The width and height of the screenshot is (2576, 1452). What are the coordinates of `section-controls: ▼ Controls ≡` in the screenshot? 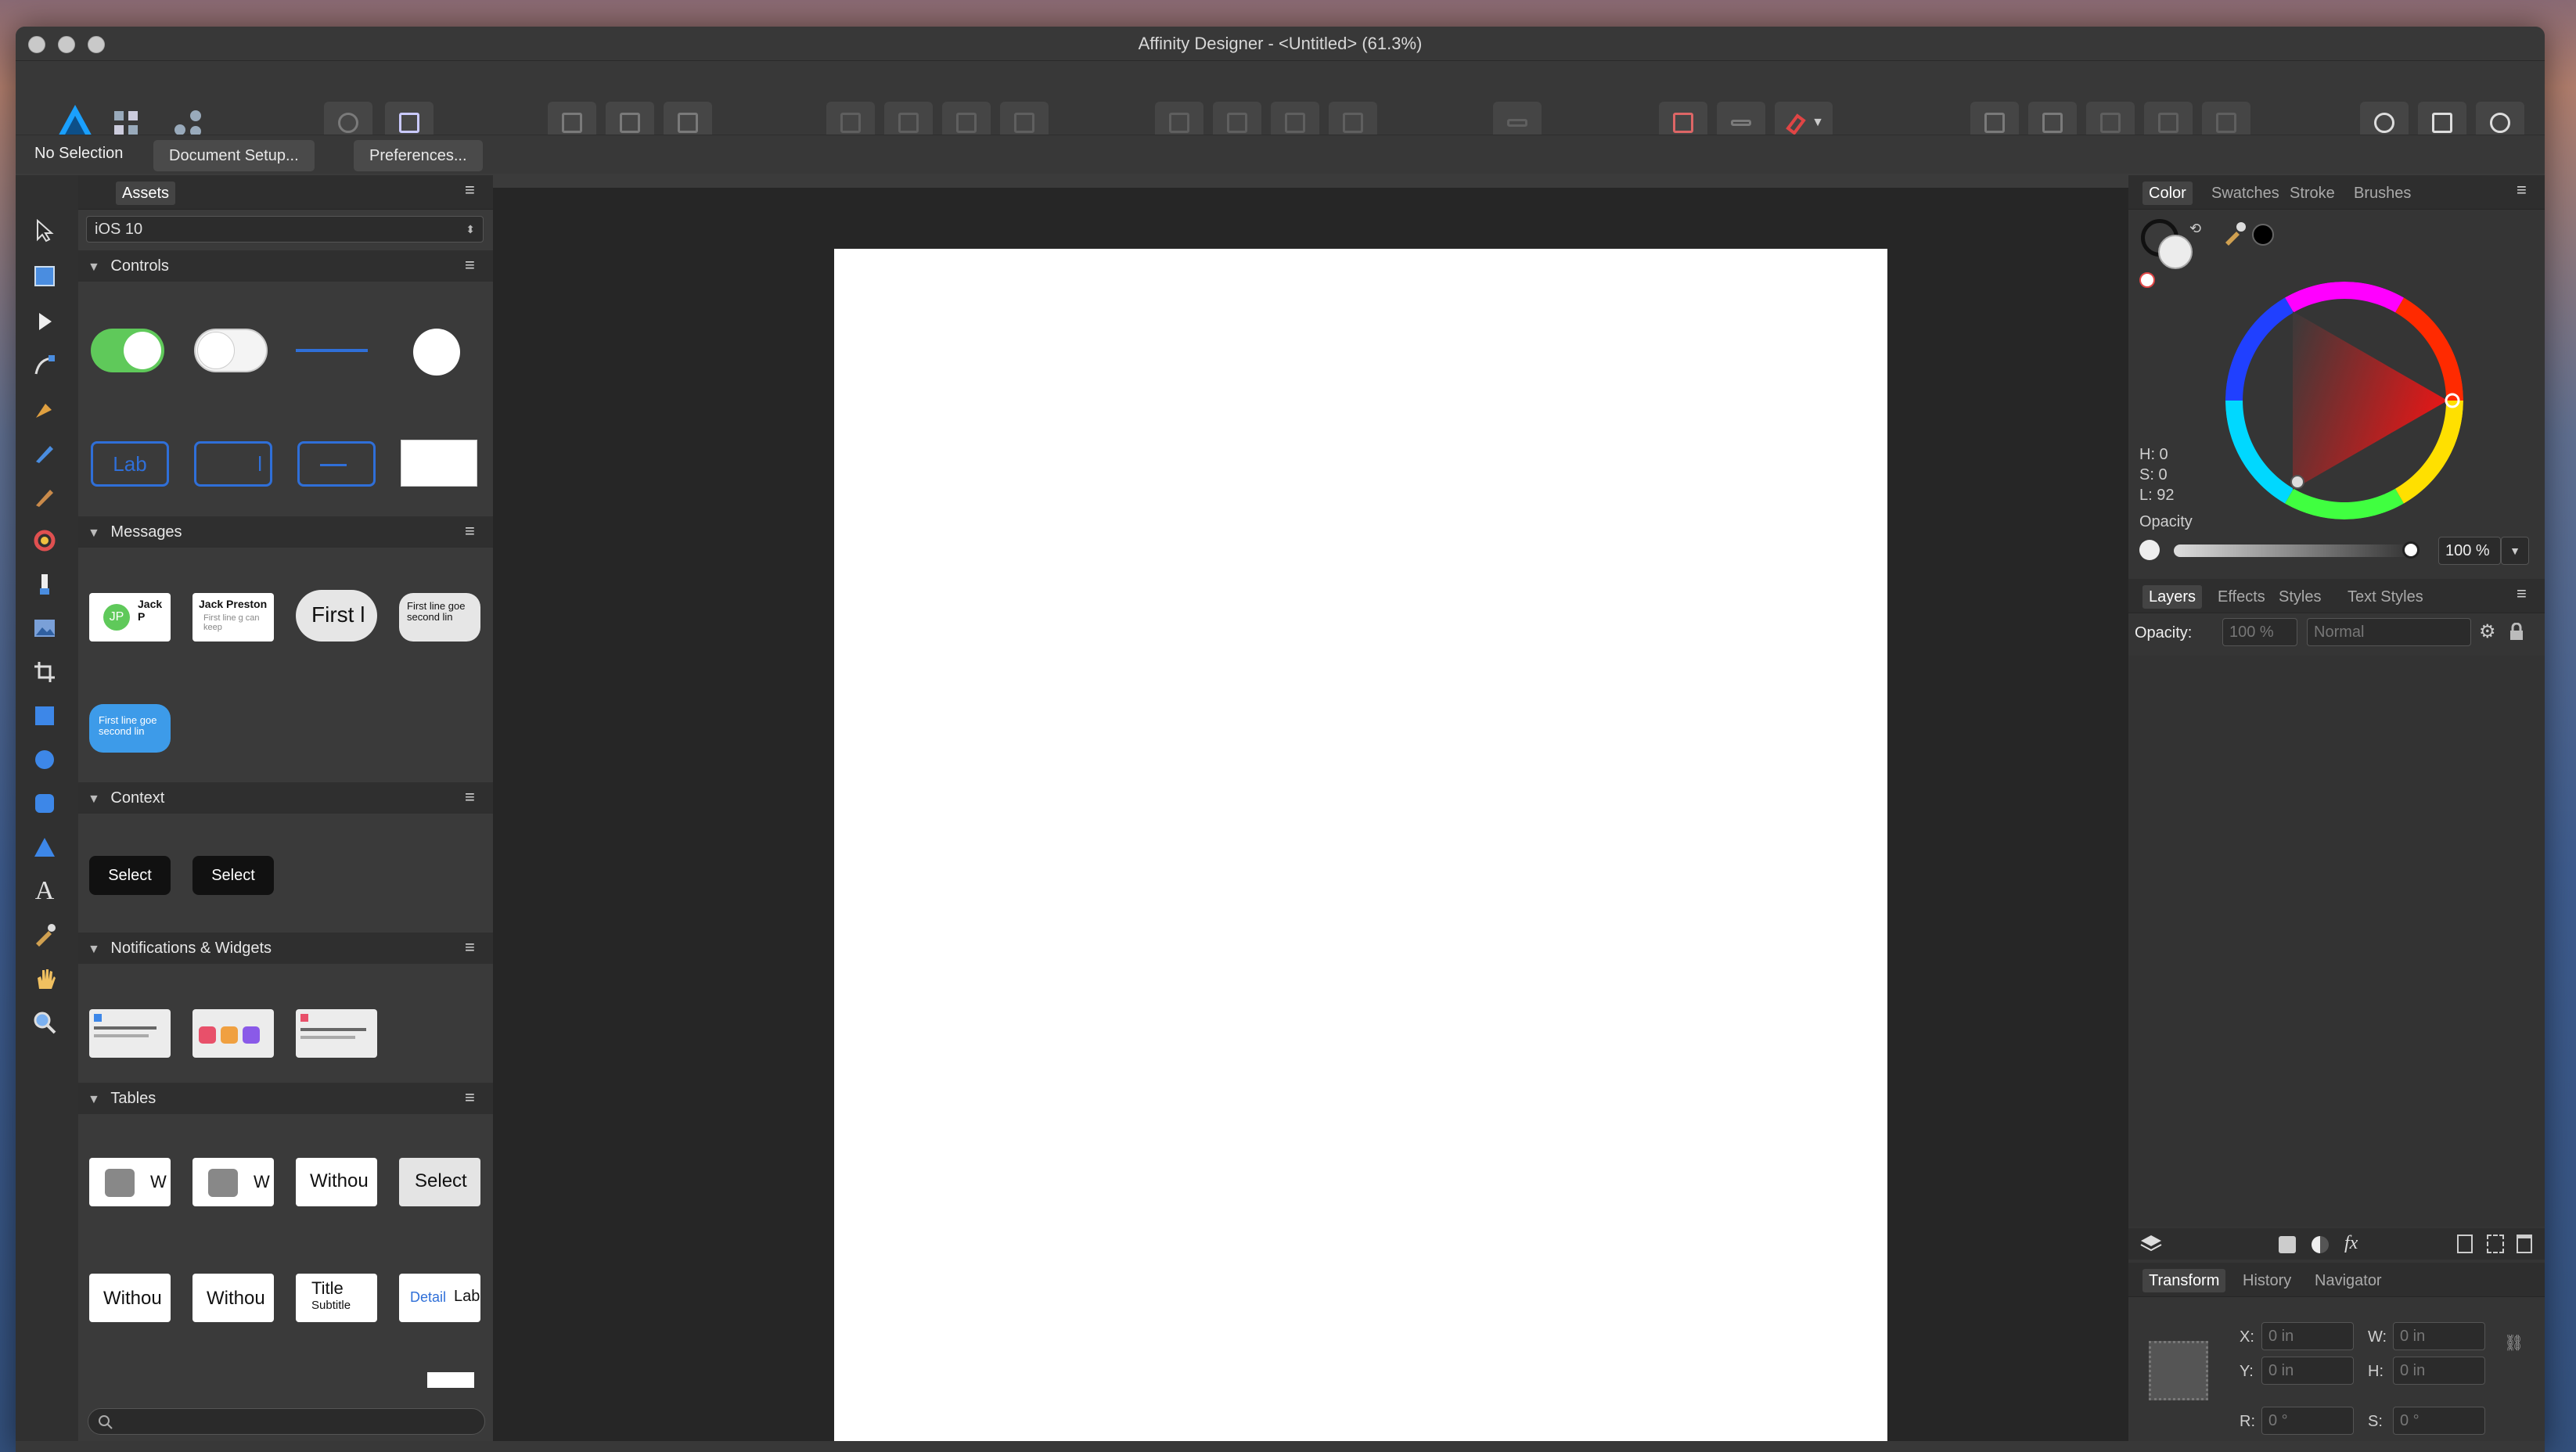 It's located at (286, 266).